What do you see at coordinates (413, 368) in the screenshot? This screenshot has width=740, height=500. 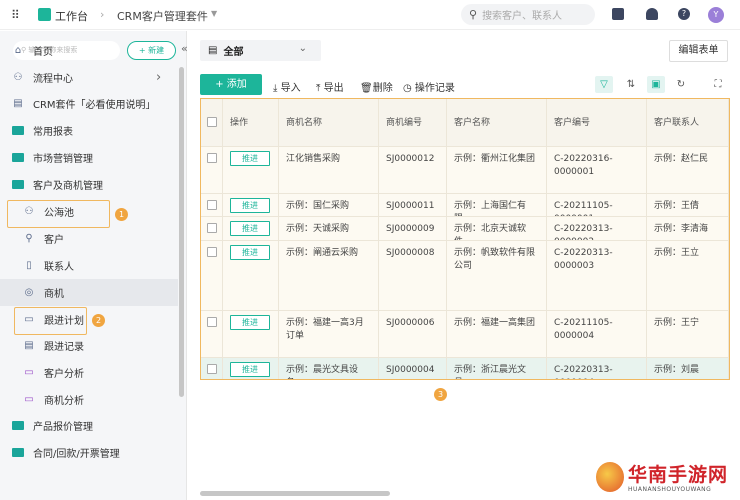 I see `table-cell: SJ0000004` at bounding box center [413, 368].